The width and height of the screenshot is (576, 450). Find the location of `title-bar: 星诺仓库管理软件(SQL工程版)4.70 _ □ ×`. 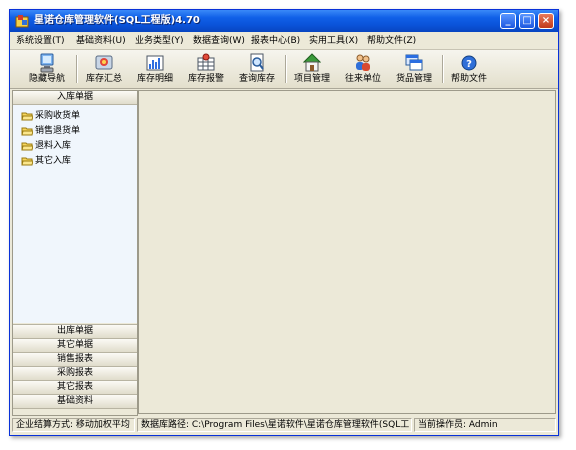

title-bar: 星诺仓库管理软件(SQL工程版)4.70 _ □ × is located at coordinates (284, 21).